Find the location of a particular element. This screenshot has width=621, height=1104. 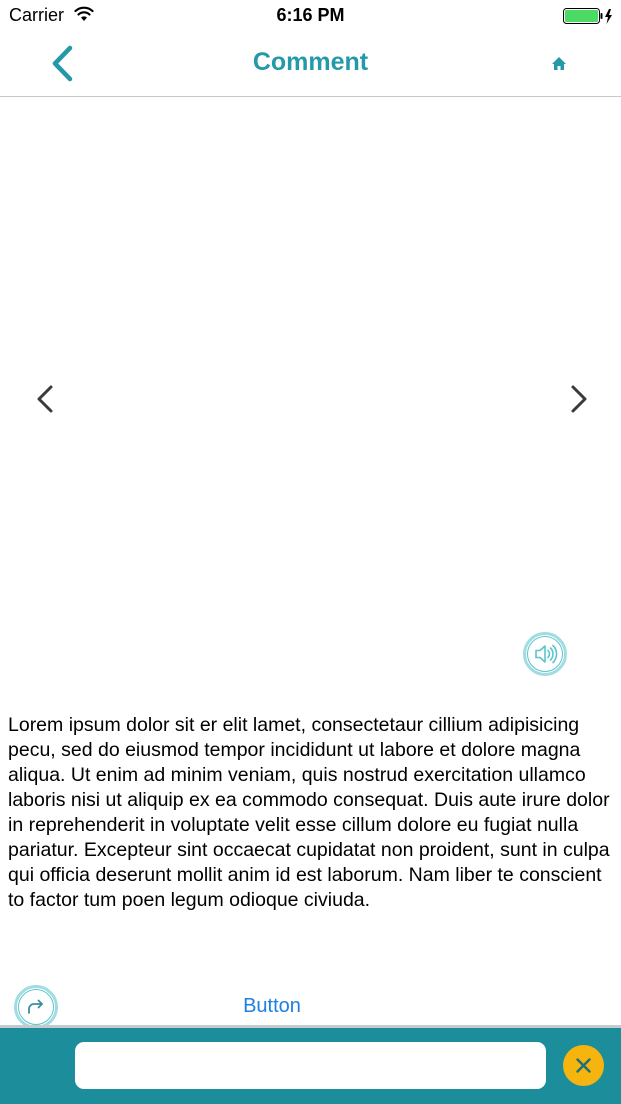

share-icon is located at coordinates (36, 1007).